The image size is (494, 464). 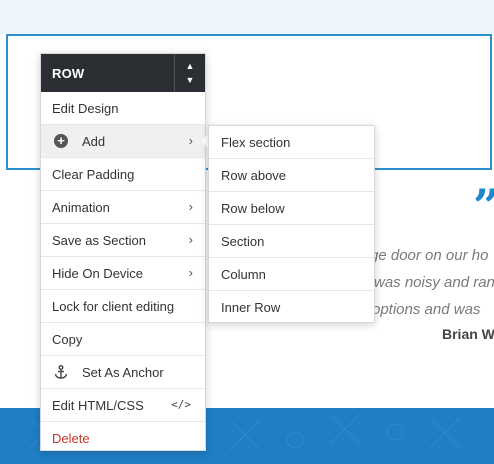 I want to click on quote-icon: ”, so click(x=483, y=206).